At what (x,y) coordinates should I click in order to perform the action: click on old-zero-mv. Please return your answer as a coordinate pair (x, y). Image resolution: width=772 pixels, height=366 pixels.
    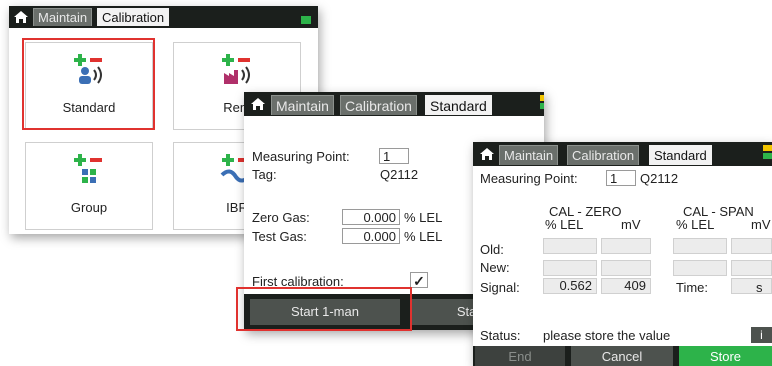
    Looking at the image, I should click on (626, 246).